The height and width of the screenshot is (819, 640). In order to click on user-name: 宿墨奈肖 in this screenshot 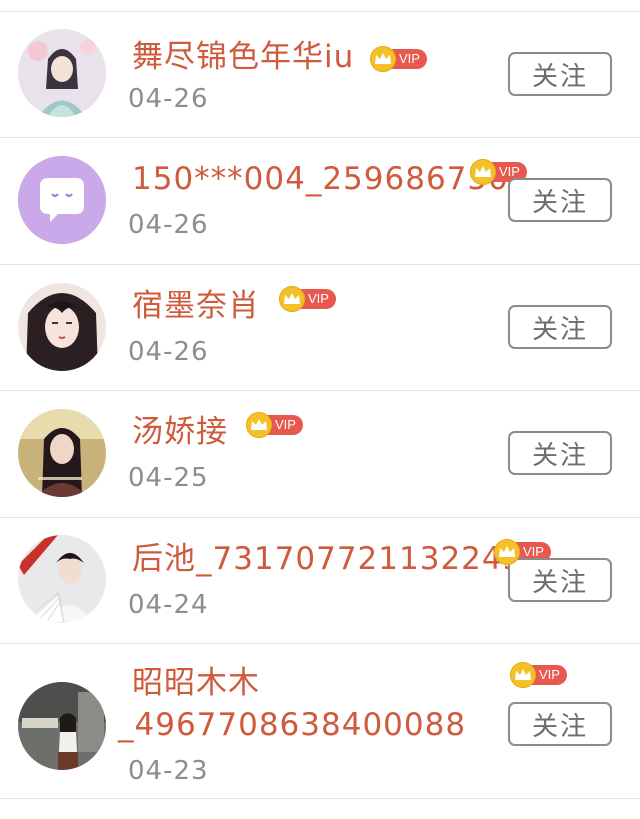, I will do `click(196, 306)`.